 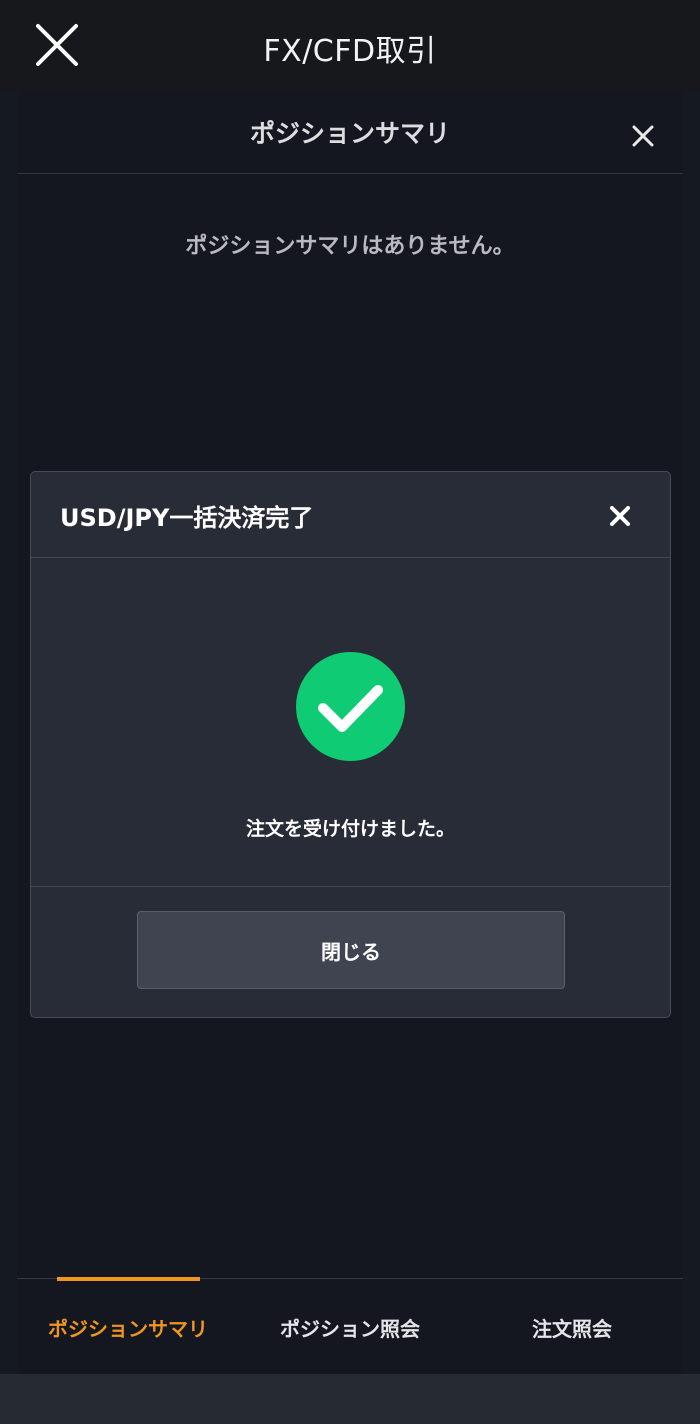 I want to click on panel-title: ポジションサマリ, so click(x=349, y=133).